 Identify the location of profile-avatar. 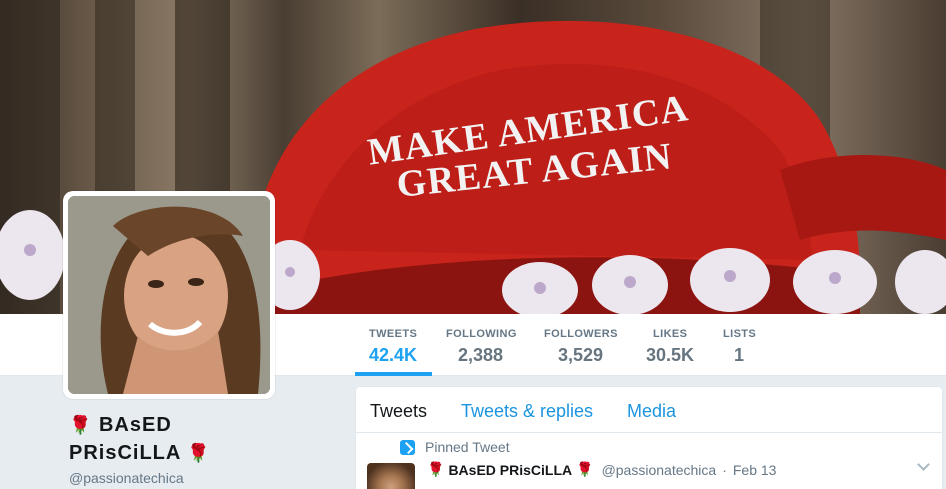
(169, 295).